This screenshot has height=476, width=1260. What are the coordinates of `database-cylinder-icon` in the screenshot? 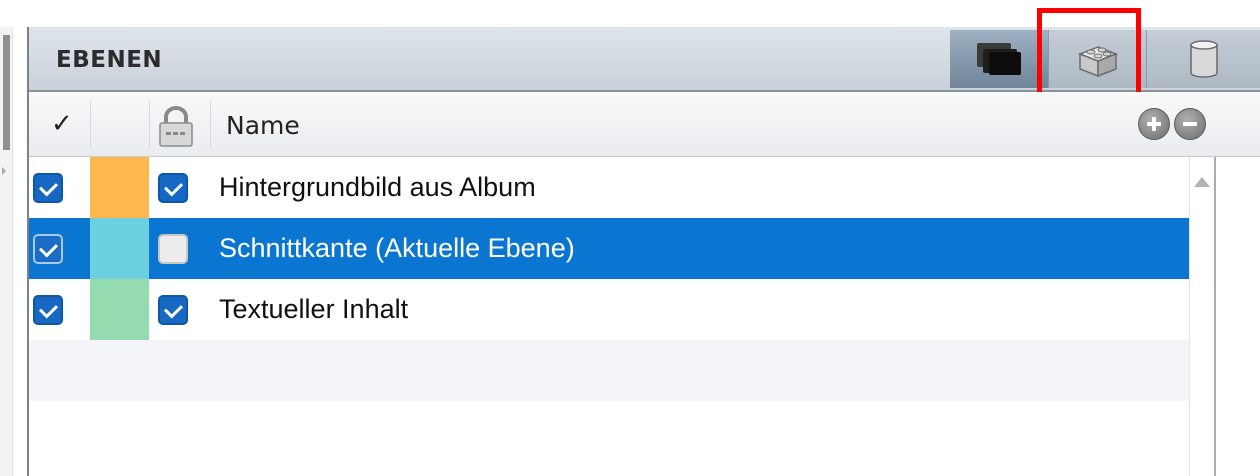 It's located at (1203, 59).